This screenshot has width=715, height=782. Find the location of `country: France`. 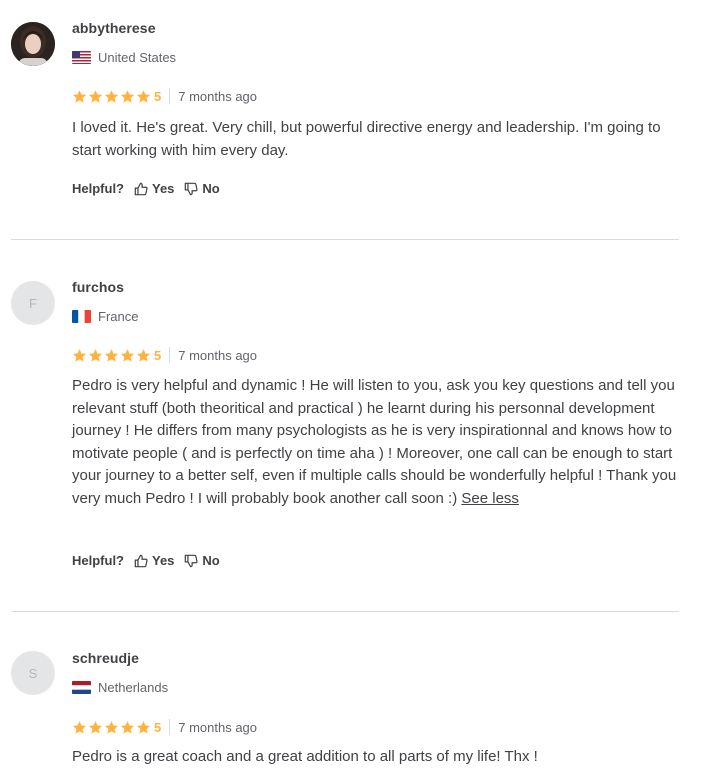

country: France is located at coordinates (105, 316).